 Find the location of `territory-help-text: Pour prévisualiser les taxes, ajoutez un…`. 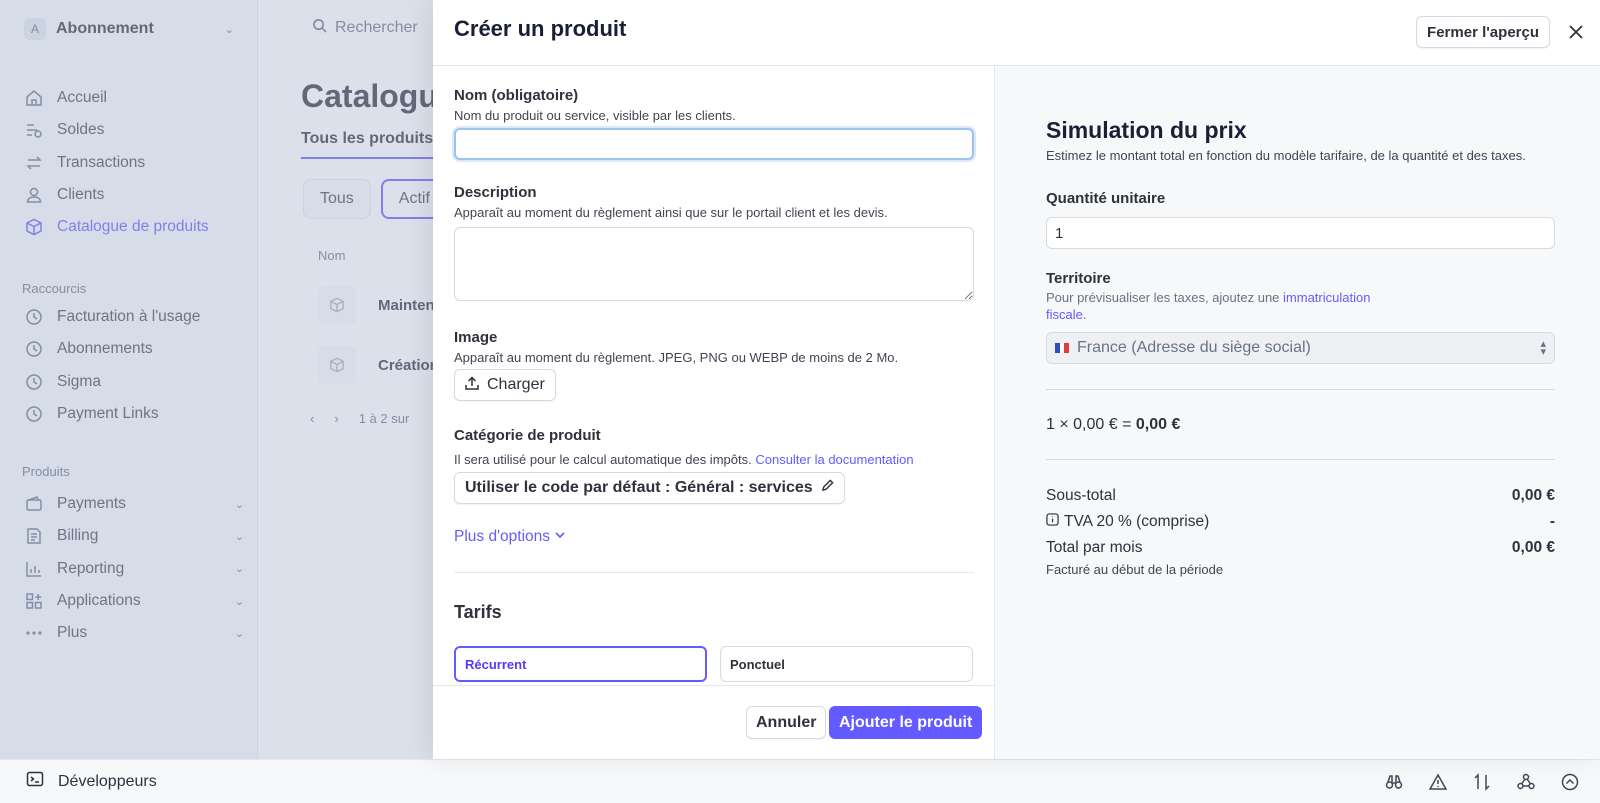

territory-help-text: Pour prévisualiser les taxes, ajoutez un… is located at coordinates (1163, 297).